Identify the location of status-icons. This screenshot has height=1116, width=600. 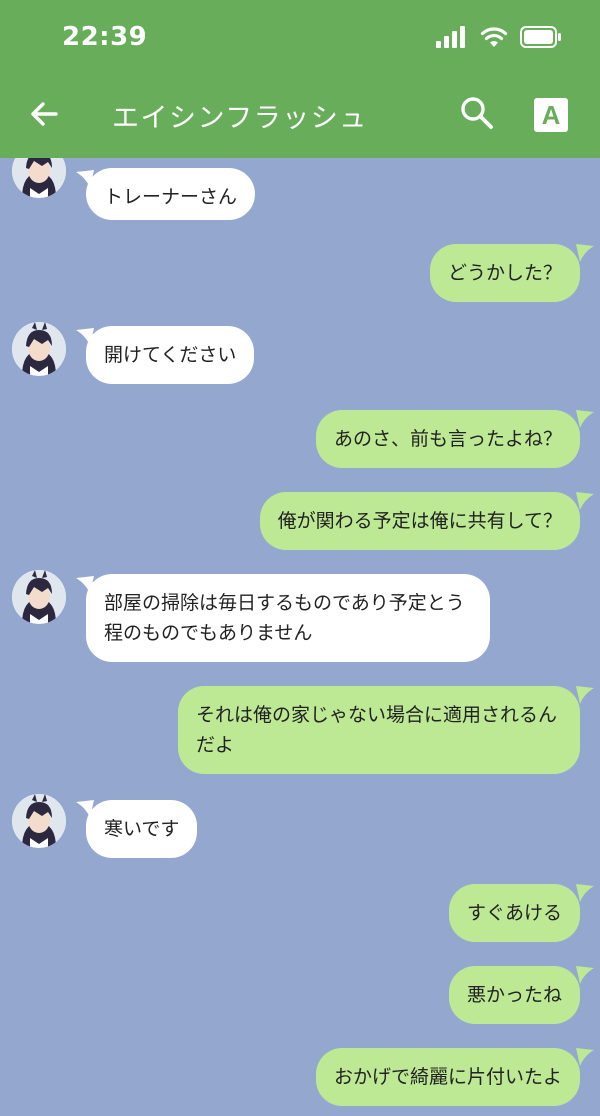
(499, 37).